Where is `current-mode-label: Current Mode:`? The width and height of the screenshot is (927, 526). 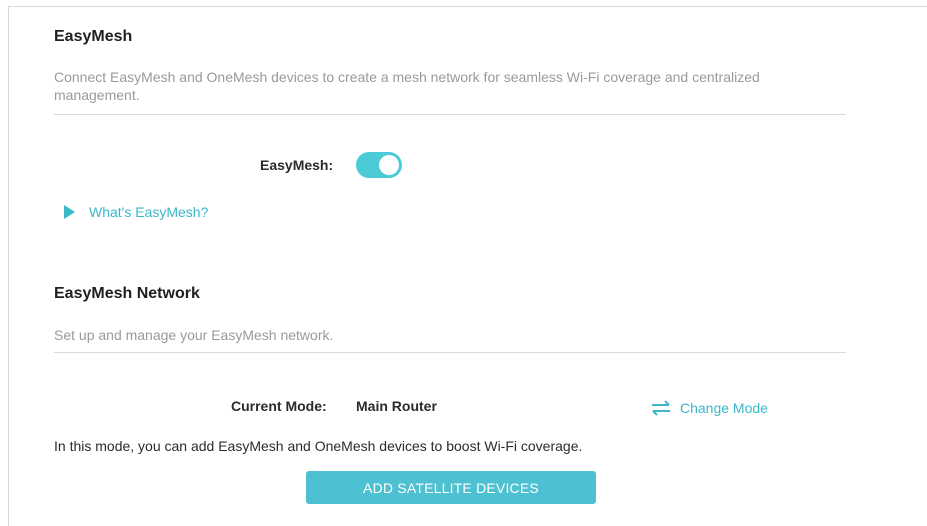
current-mode-label: Current Mode: is located at coordinates (279, 406).